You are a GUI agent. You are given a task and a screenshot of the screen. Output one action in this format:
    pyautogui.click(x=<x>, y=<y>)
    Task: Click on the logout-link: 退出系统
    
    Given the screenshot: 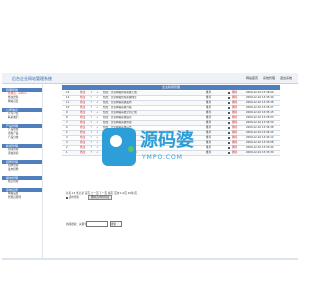 What is the action you would take?
    pyautogui.click(x=286, y=78)
    